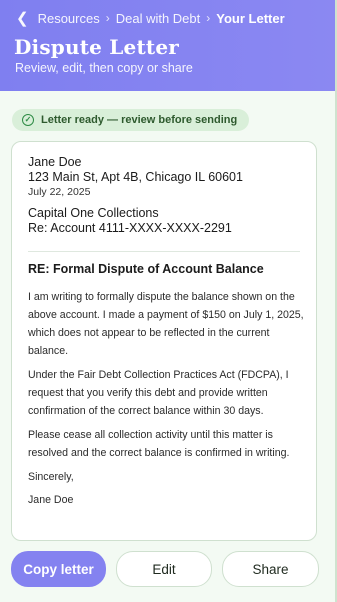  What do you see at coordinates (55, 162) in the screenshot?
I see `sender-name: Jane Doe` at bounding box center [55, 162].